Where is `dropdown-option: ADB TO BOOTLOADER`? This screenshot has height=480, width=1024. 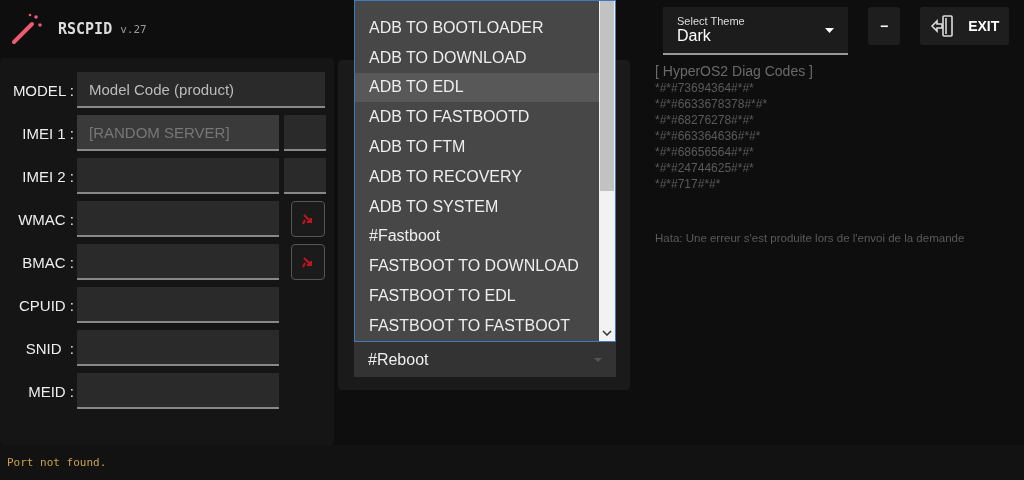
dropdown-option: ADB TO BOOTLOADER is located at coordinates (477, 28).